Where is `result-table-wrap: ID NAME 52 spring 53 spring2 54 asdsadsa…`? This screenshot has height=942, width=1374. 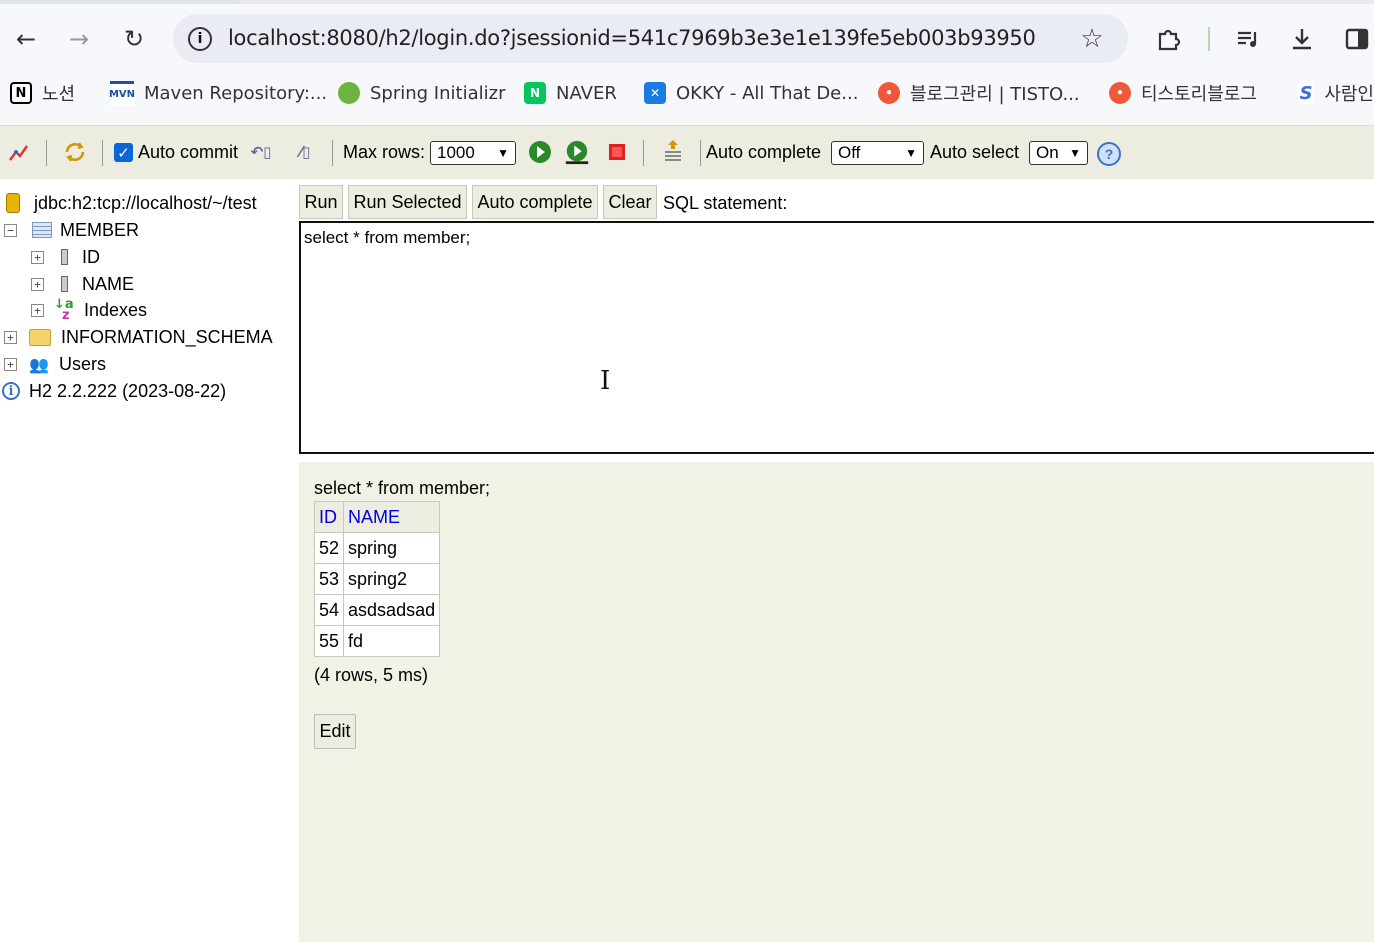 result-table-wrap: ID NAME 52 spring 53 spring2 54 asdsadsa… is located at coordinates (377, 579).